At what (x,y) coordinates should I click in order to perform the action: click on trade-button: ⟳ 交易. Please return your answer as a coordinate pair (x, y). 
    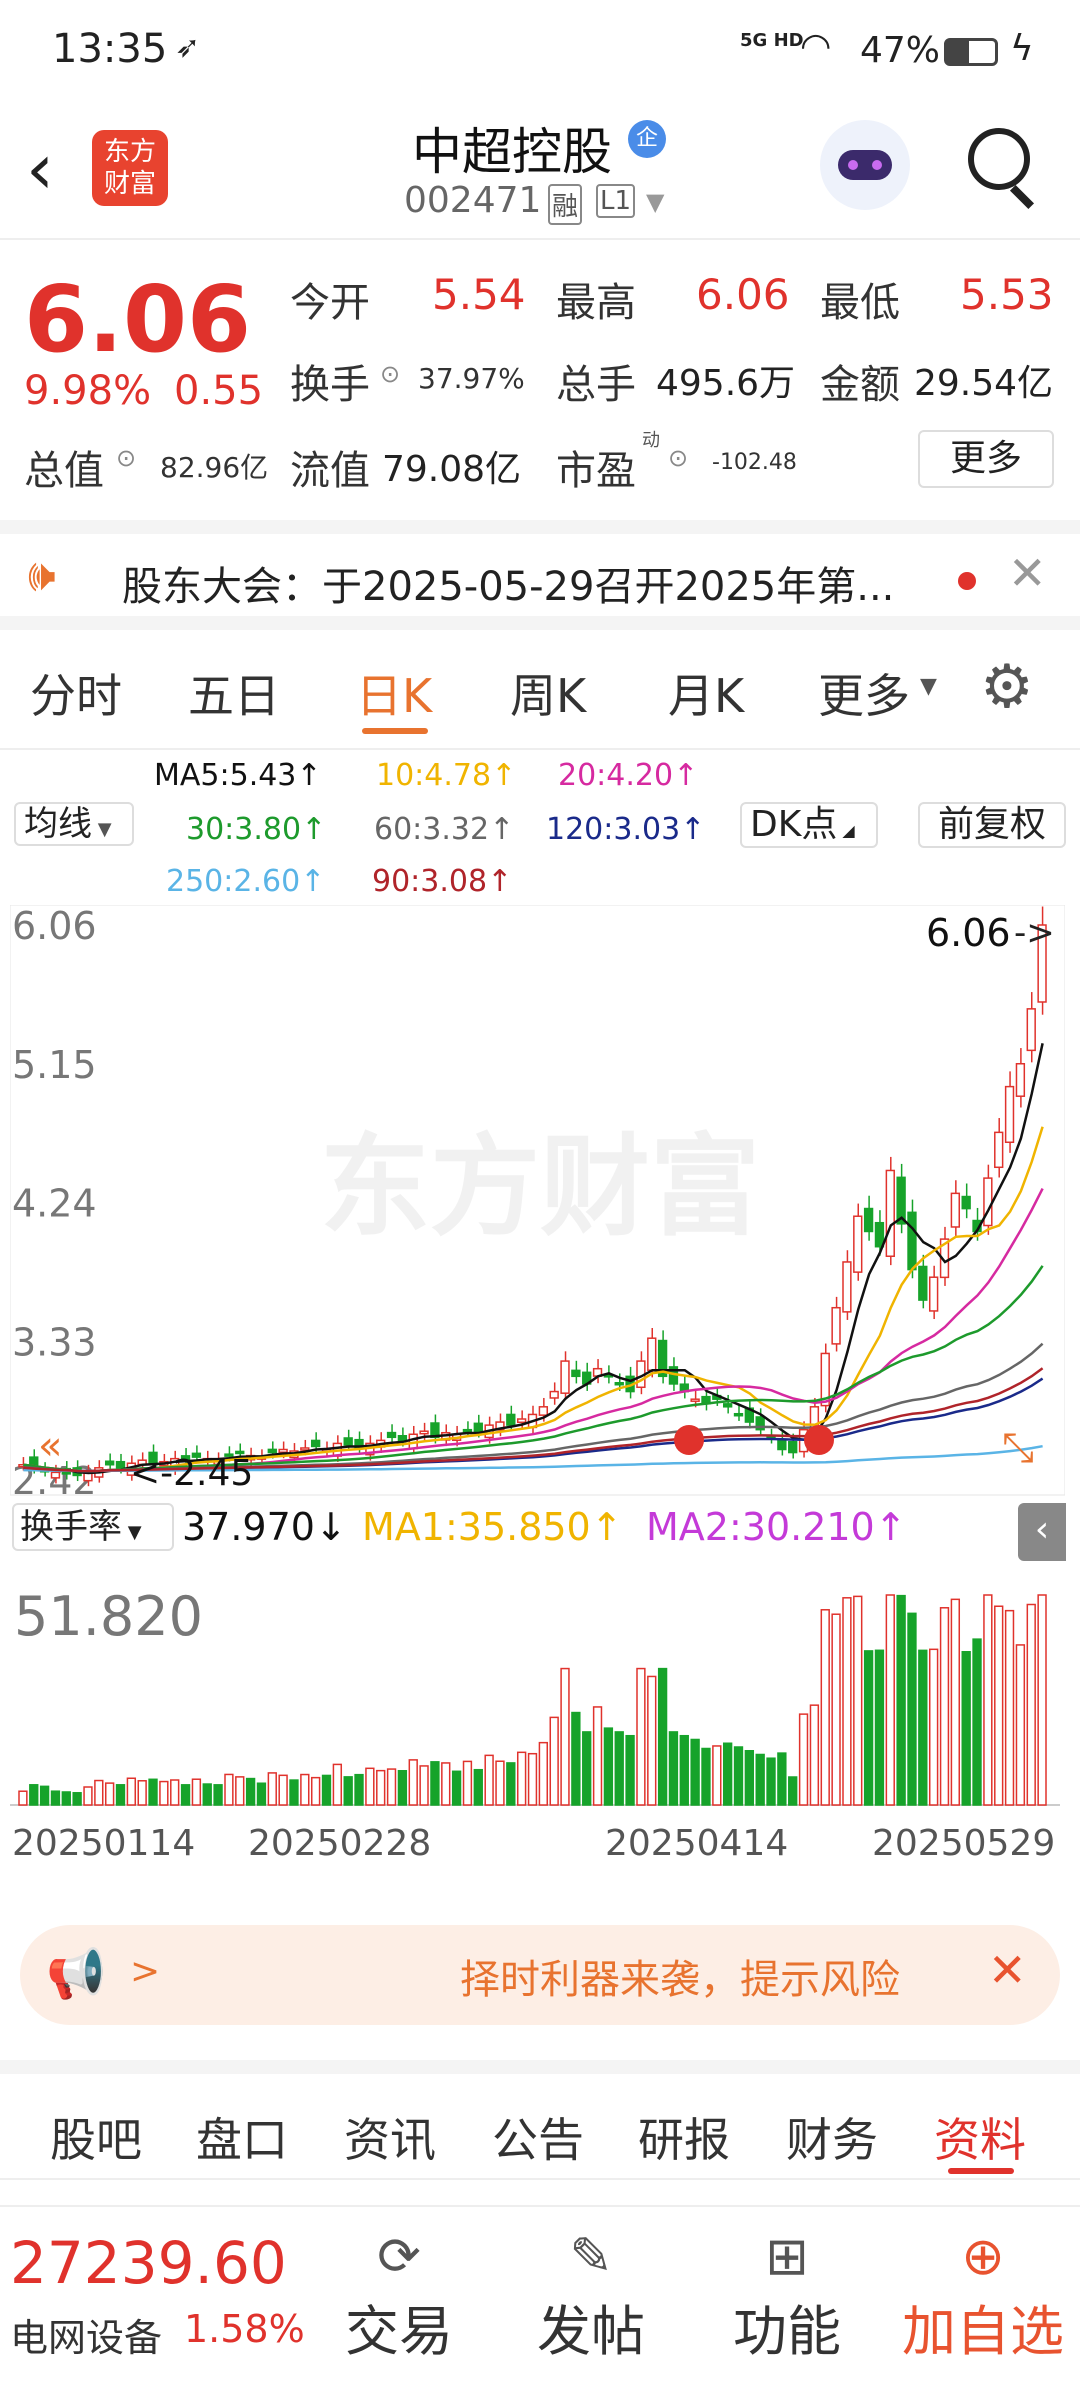
    Looking at the image, I should click on (399, 2296).